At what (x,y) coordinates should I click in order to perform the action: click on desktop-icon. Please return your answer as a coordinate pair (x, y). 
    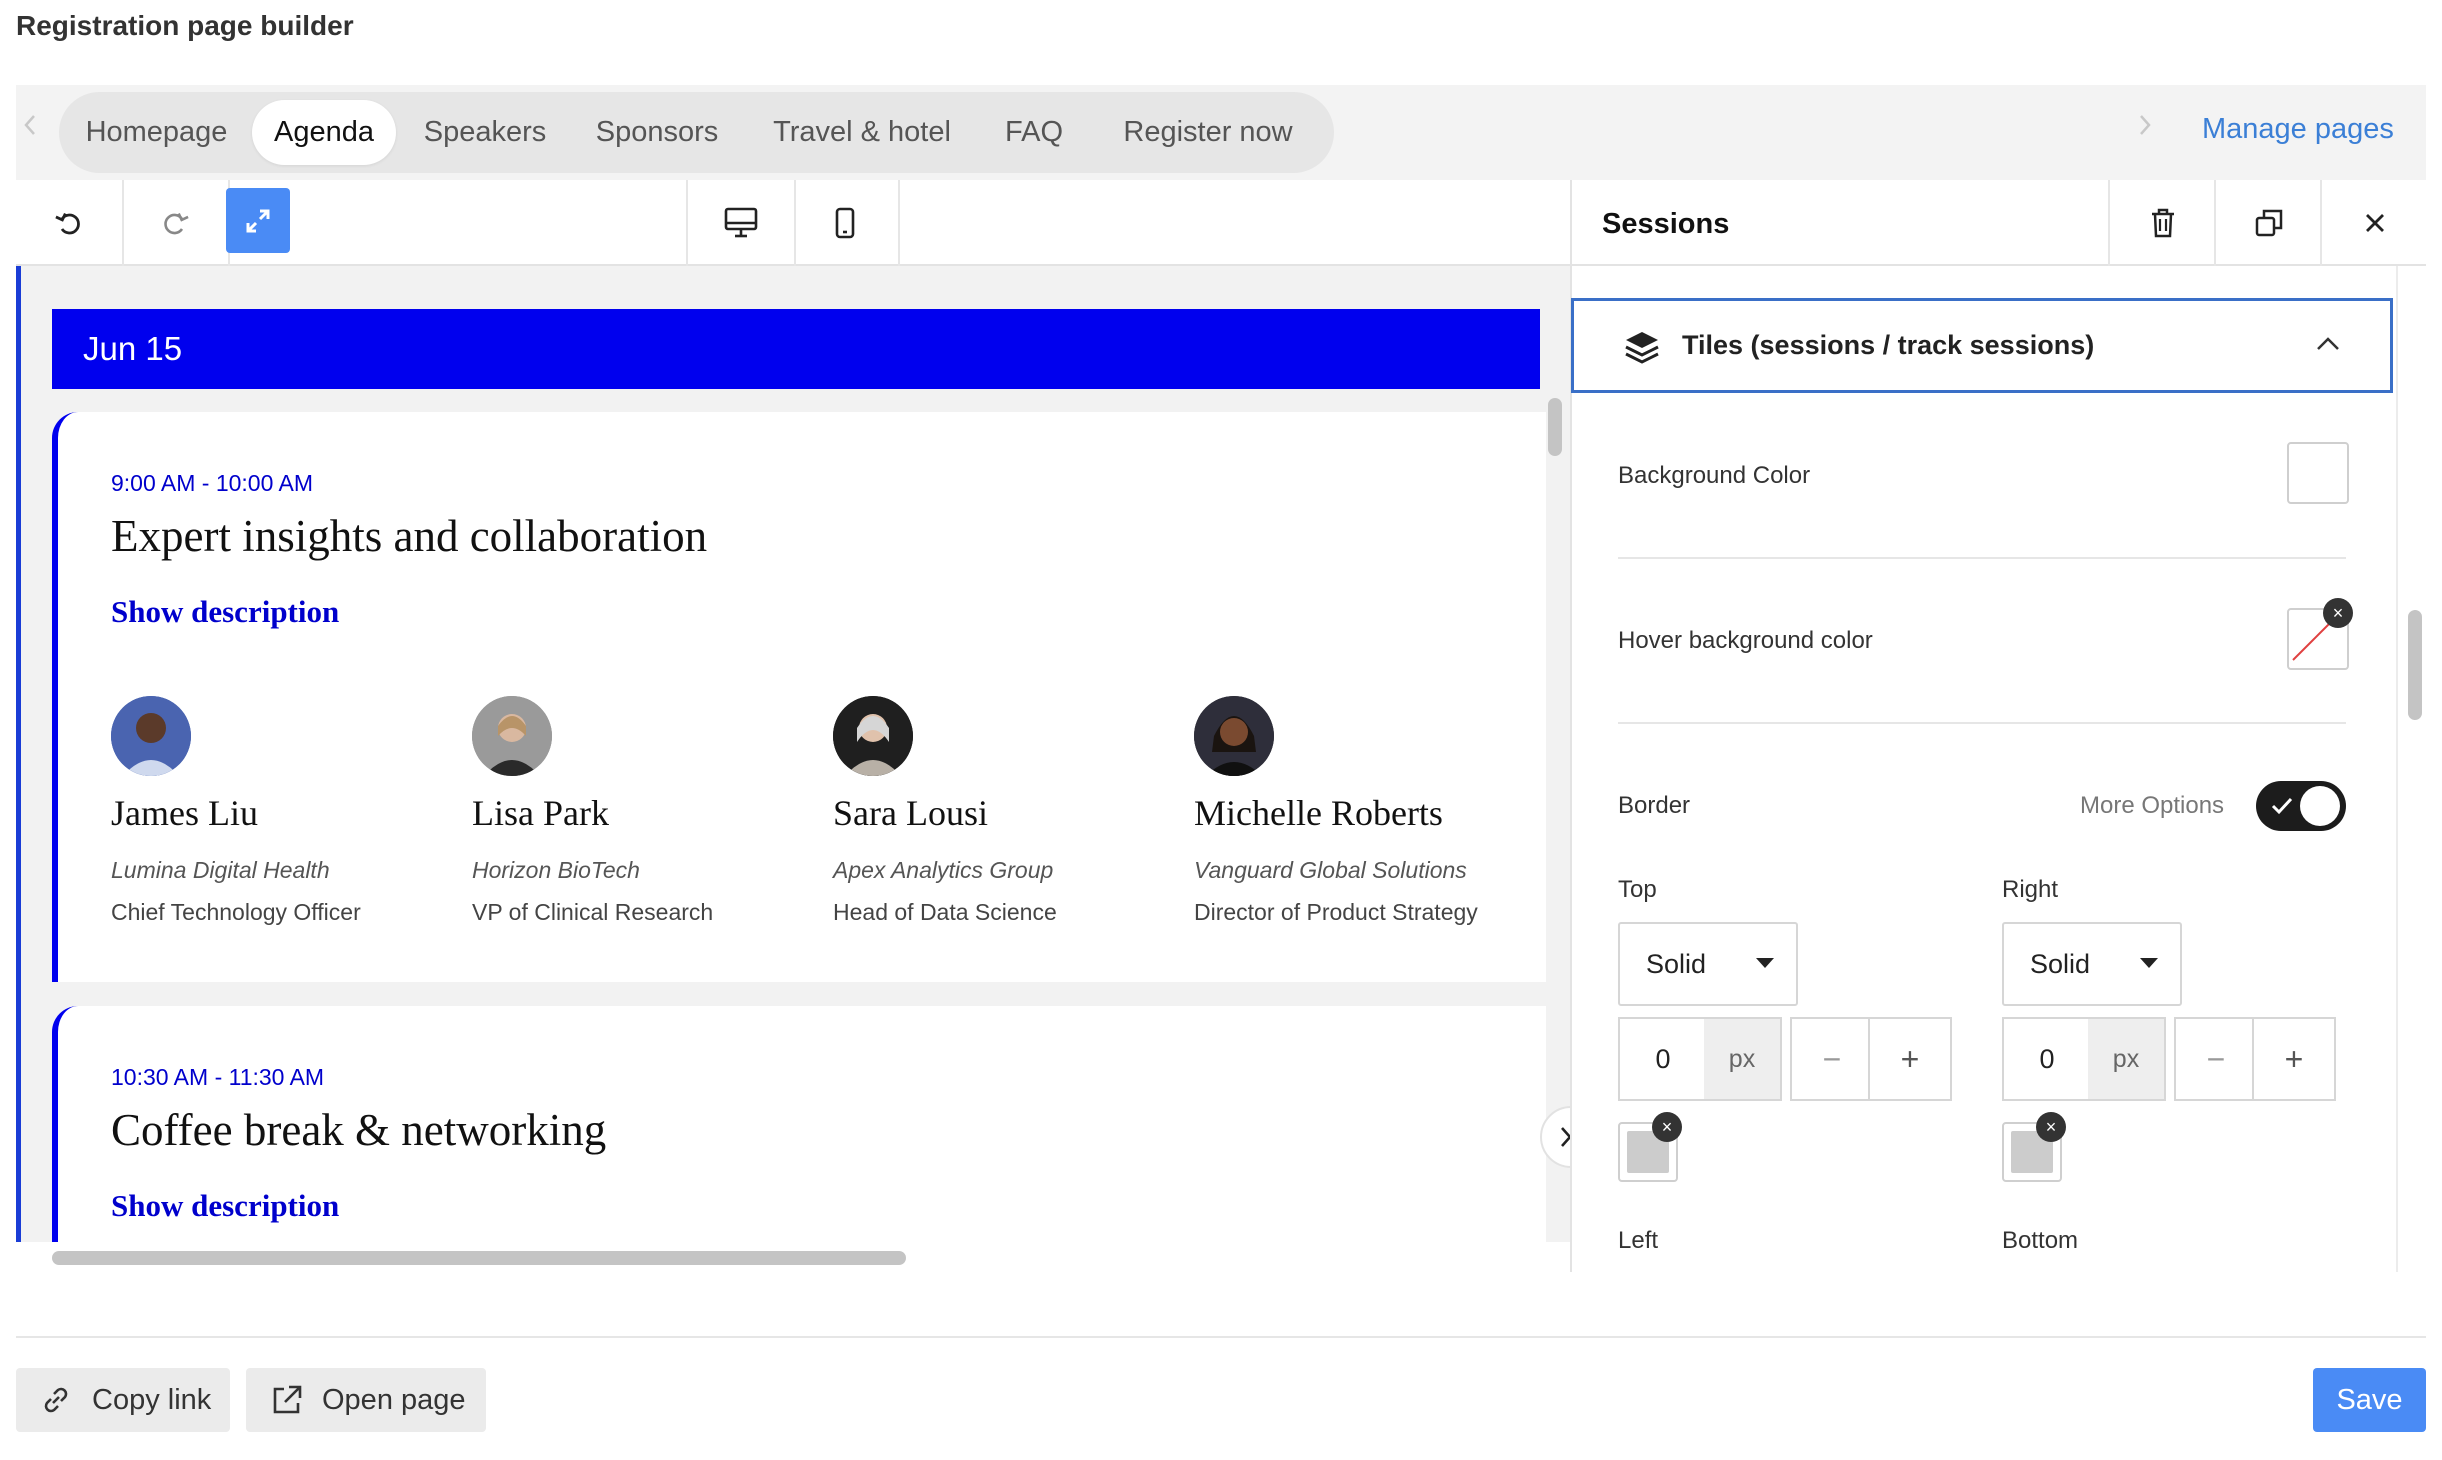
    Looking at the image, I should click on (741, 222).